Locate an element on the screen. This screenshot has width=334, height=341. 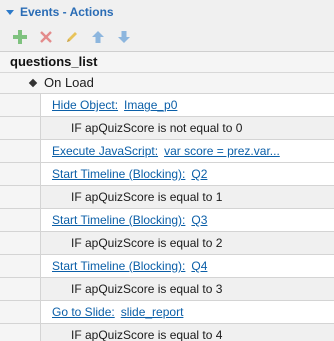
condition-text: IF apQuizScore is equal to 2 is located at coordinates (147, 243).